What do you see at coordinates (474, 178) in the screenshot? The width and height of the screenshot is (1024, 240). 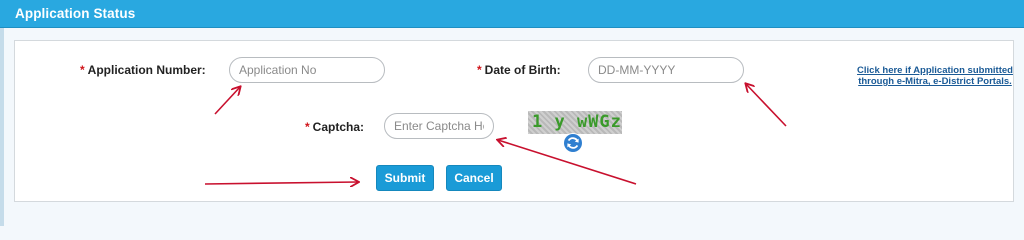 I see `cancel-button: Cancel` at bounding box center [474, 178].